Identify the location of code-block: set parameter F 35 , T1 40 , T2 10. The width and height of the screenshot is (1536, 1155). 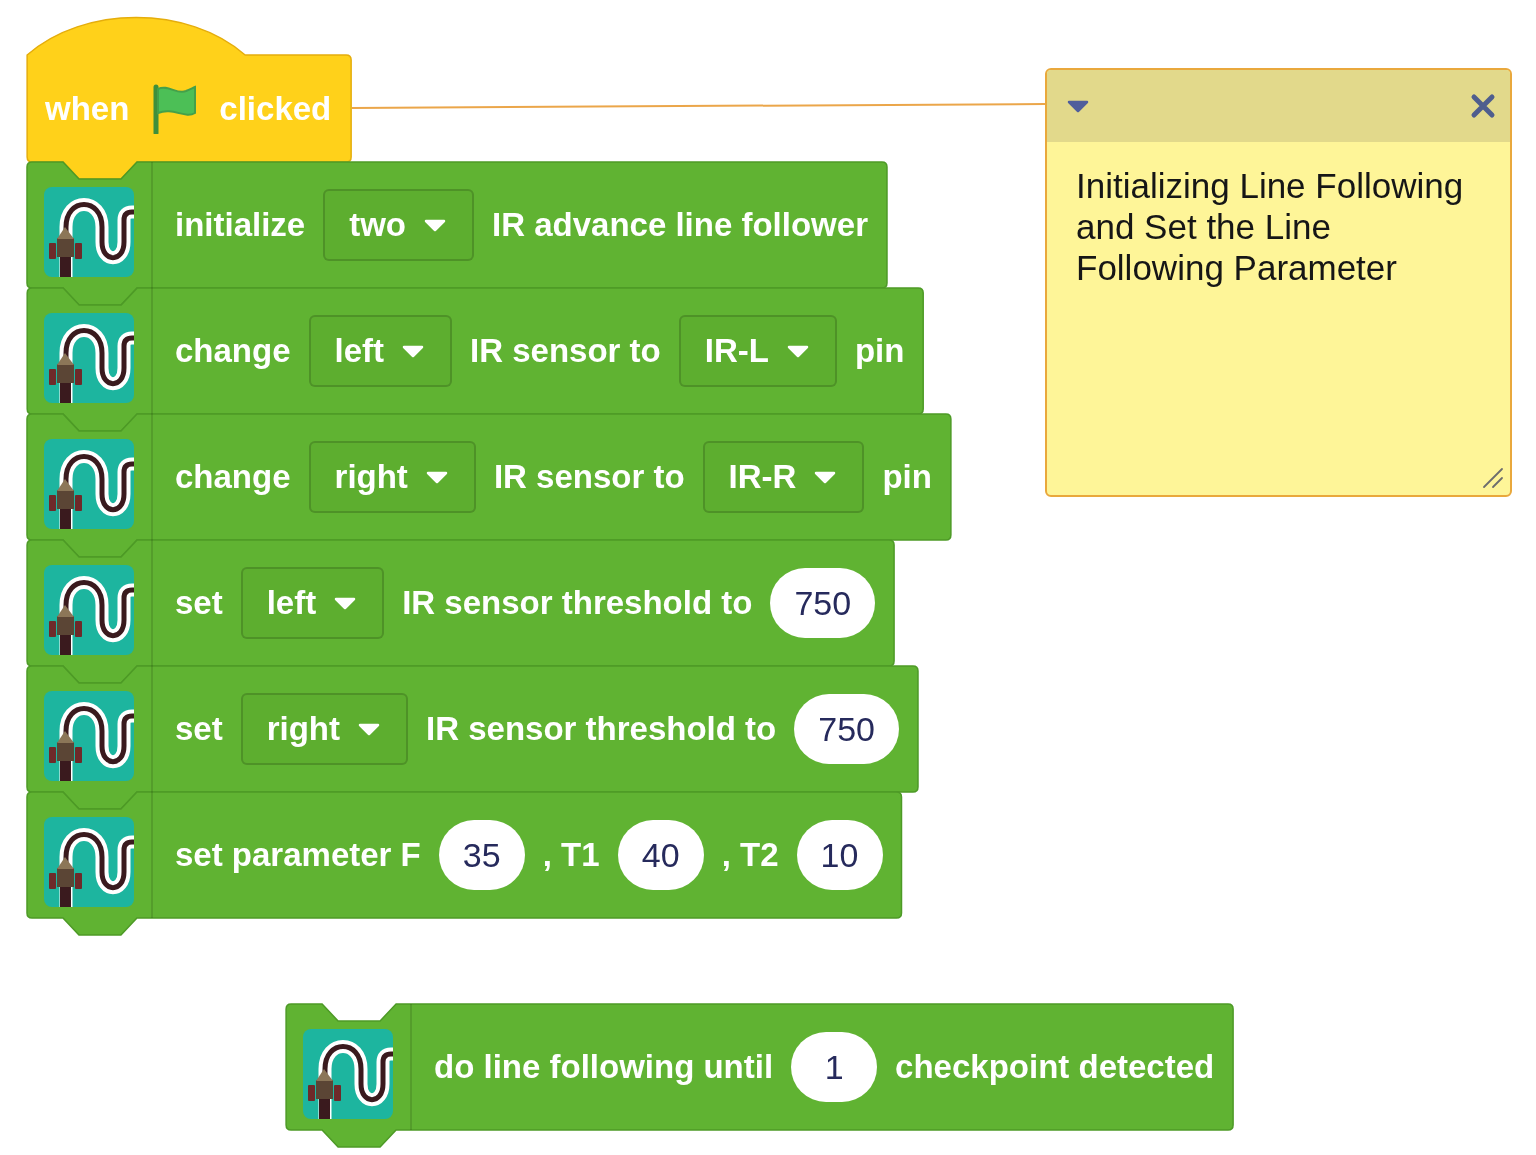
(464, 863).